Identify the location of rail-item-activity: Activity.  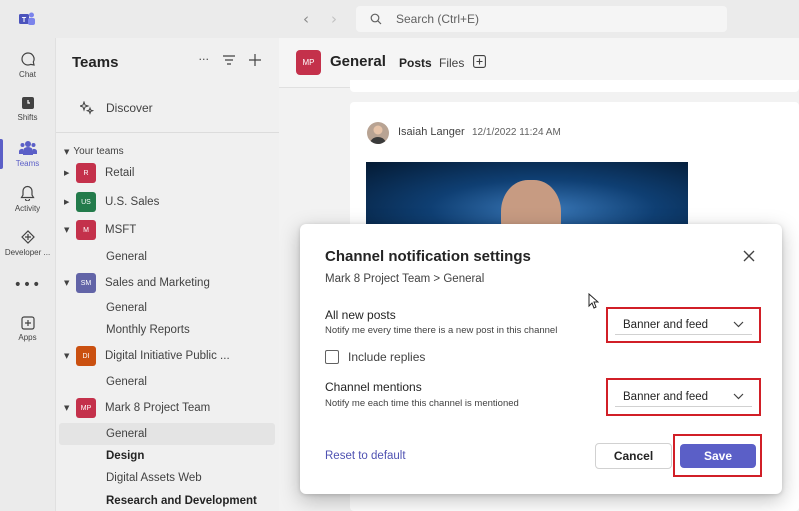
(27, 199).